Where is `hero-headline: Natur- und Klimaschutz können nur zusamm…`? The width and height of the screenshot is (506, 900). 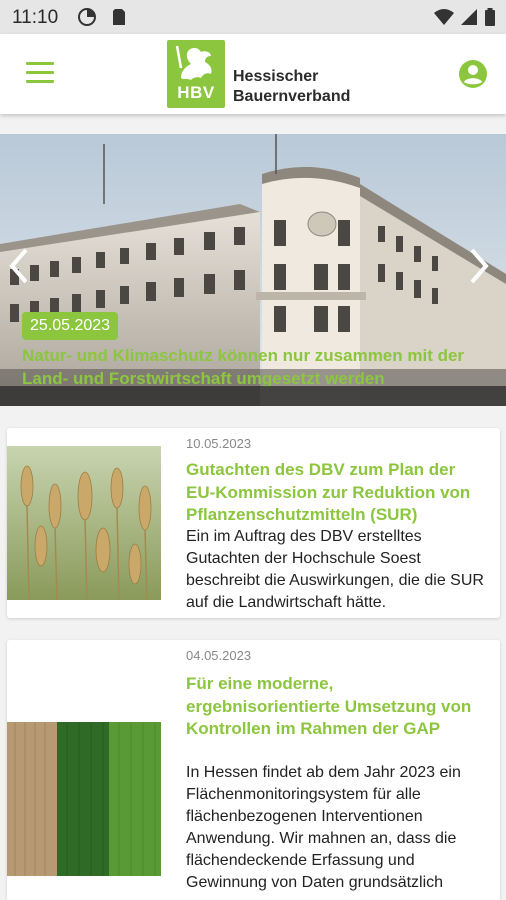 hero-headline: Natur- und Klimaschutz können nur zusamm… is located at coordinates (253, 367).